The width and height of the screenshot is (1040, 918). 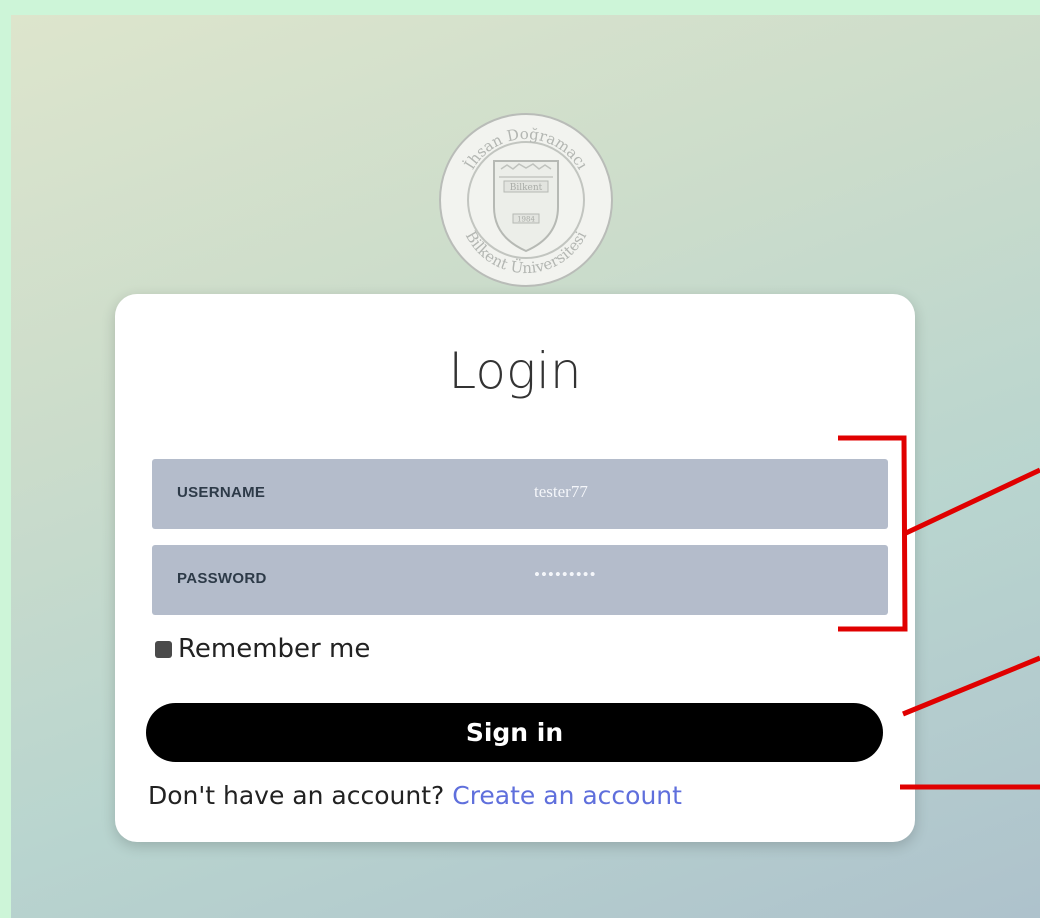 What do you see at coordinates (514, 732) in the screenshot?
I see `sign-in-button: Sign in` at bounding box center [514, 732].